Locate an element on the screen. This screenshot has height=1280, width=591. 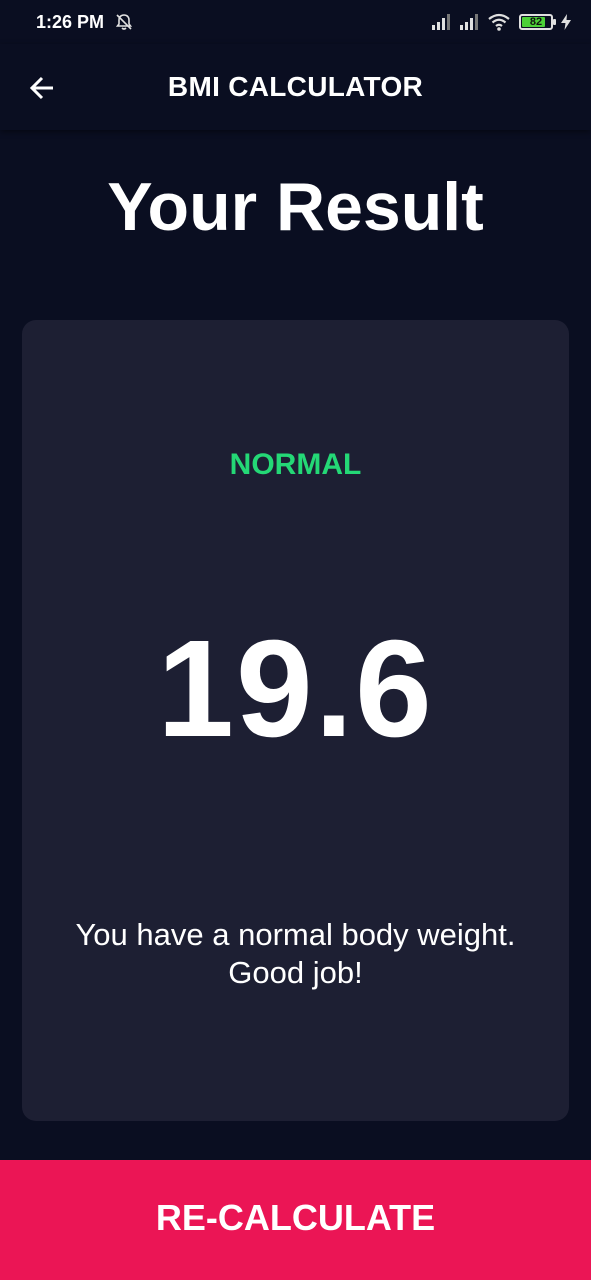
app-title: BMI CALCULATOR is located at coordinates (295, 86).